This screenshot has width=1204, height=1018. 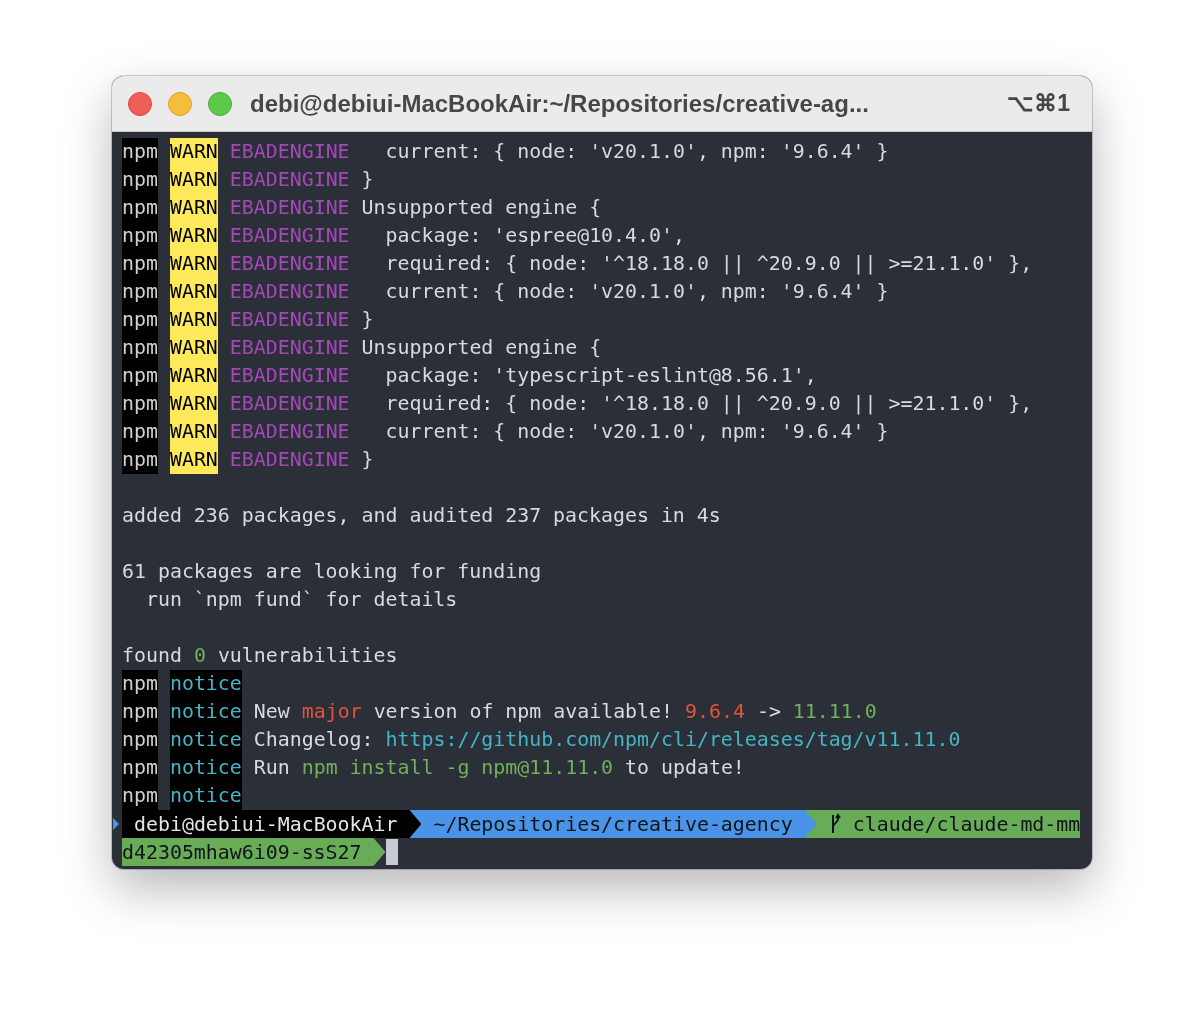 What do you see at coordinates (271, 712) in the screenshot?
I see `terminal-text: New` at bounding box center [271, 712].